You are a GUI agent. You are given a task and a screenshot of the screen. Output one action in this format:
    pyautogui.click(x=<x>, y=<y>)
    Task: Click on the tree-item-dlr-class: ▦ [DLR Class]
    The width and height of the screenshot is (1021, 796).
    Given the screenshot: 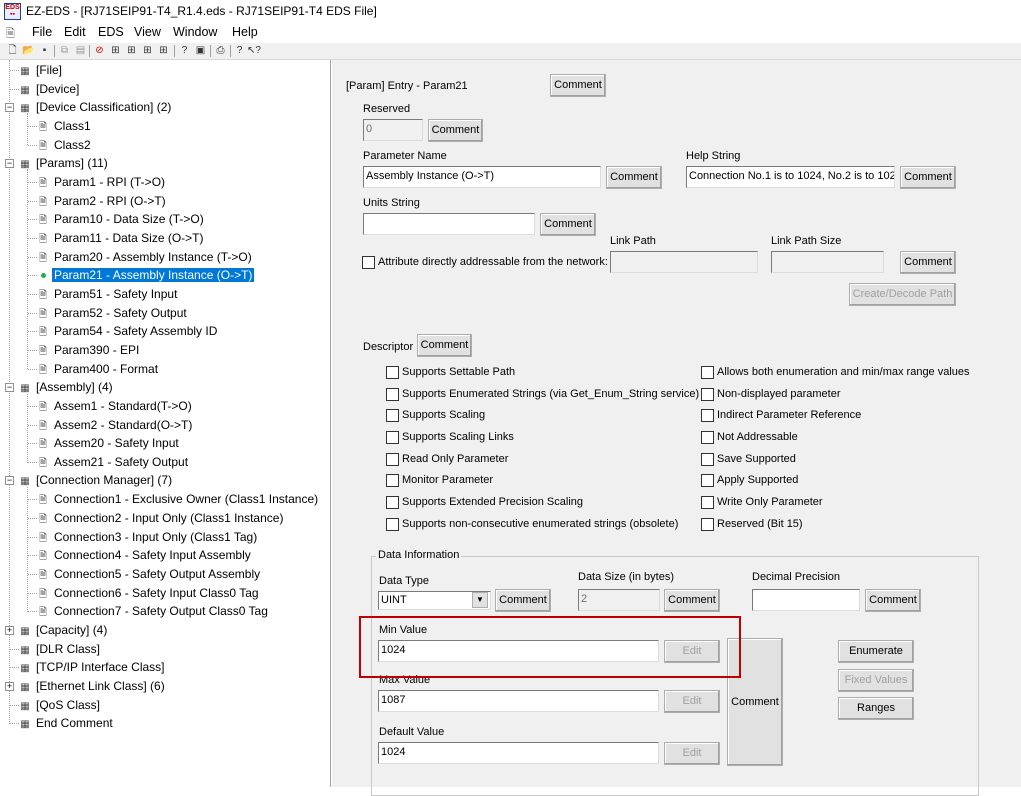 What is the action you would take?
    pyautogui.click(x=56, y=649)
    